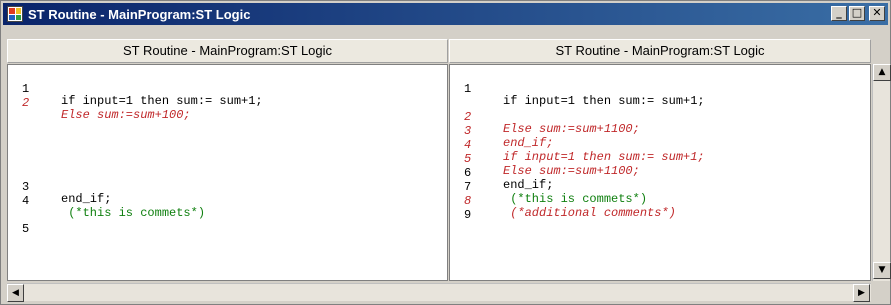 This screenshot has width=891, height=305. I want to click on code-line: 7 (*this is commets*), so click(548, 187).